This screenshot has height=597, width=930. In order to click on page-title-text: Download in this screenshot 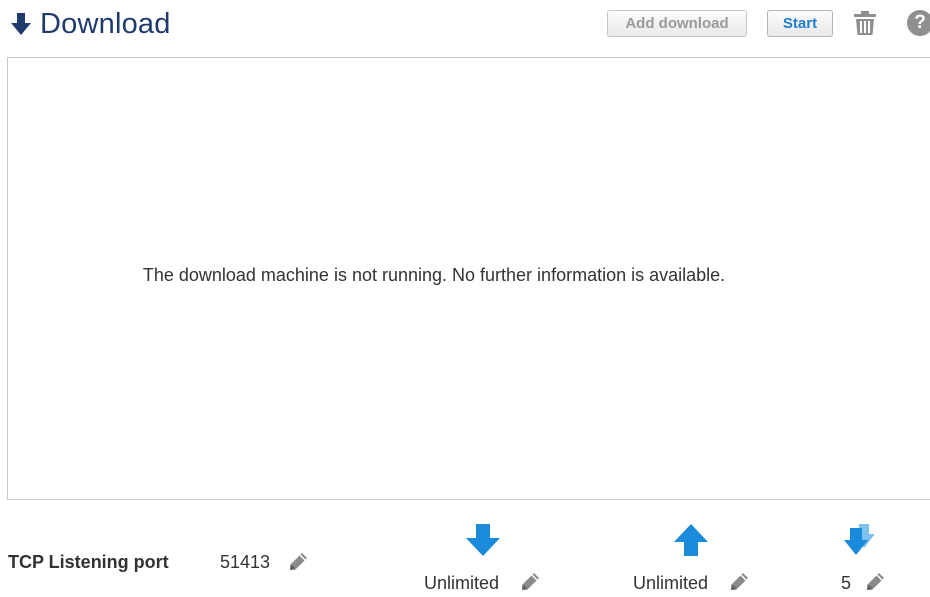, I will do `click(105, 23)`.